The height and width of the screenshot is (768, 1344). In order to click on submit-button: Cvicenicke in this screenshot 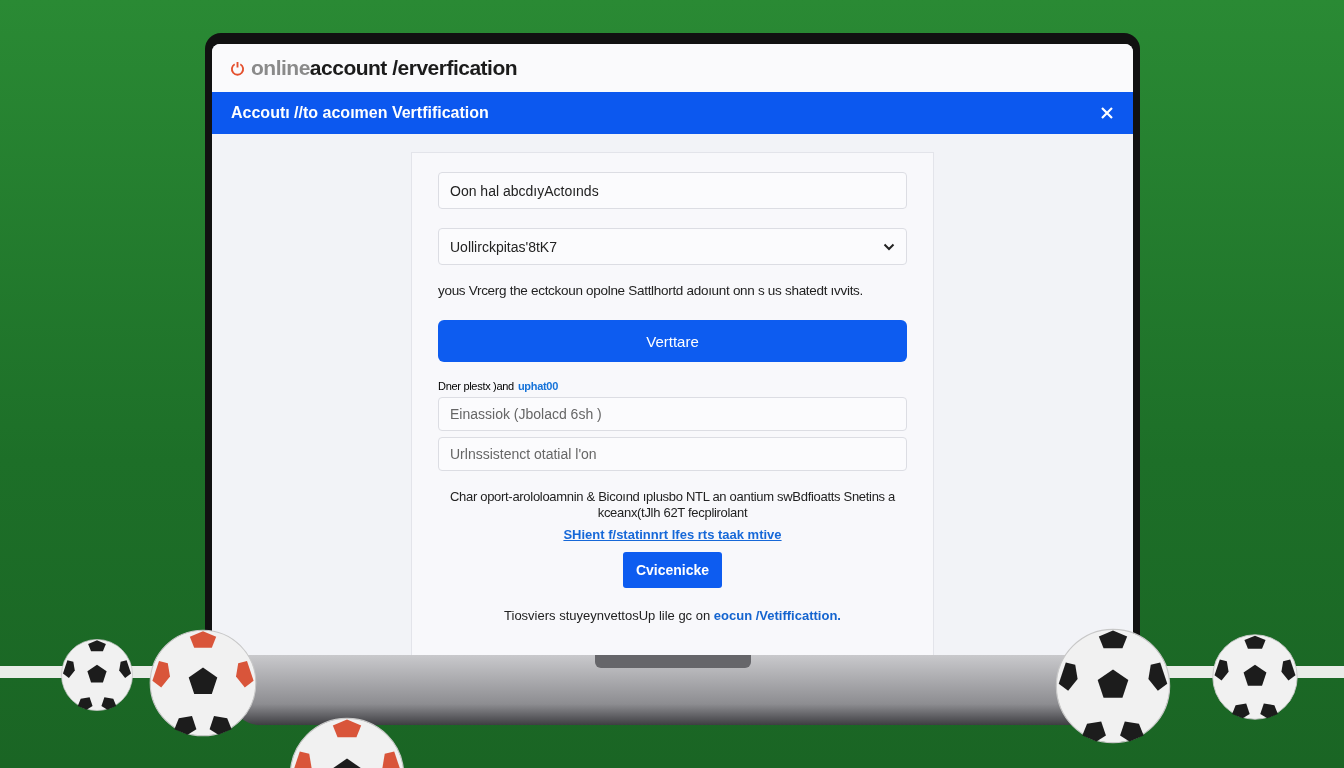, I will do `click(672, 570)`.